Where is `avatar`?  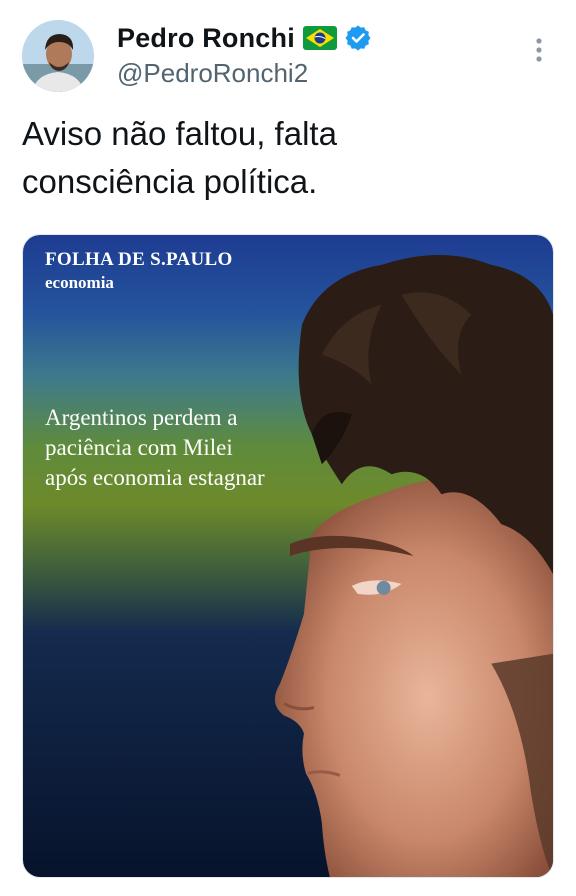 avatar is located at coordinates (58, 56).